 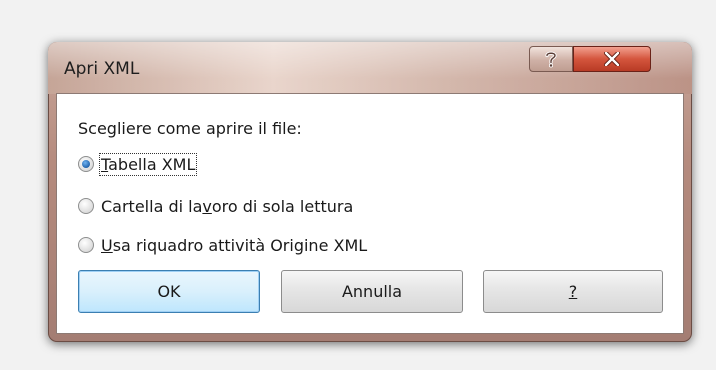 What do you see at coordinates (234, 245) in the screenshot?
I see `option-label-xml-source-pane: Usa riquadro attività Origine XML` at bounding box center [234, 245].